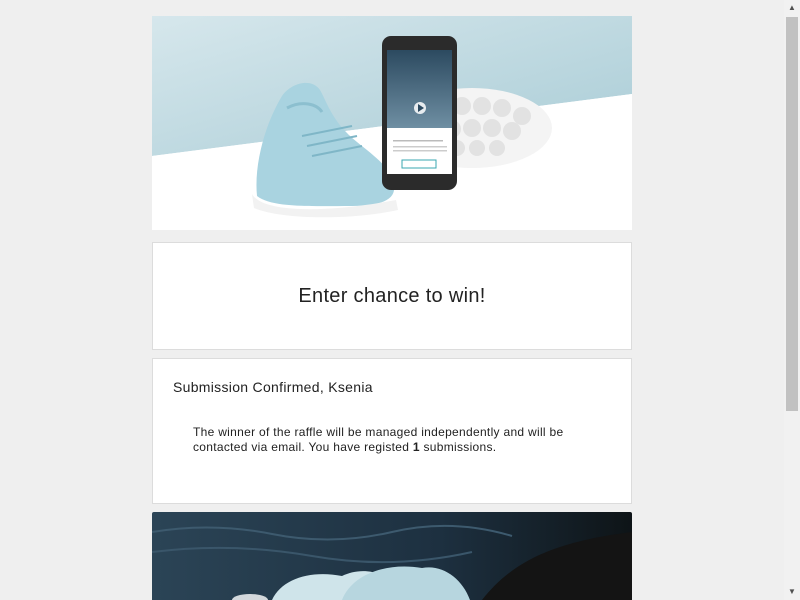  I want to click on ocean-shoes-illustration, so click(392, 556).